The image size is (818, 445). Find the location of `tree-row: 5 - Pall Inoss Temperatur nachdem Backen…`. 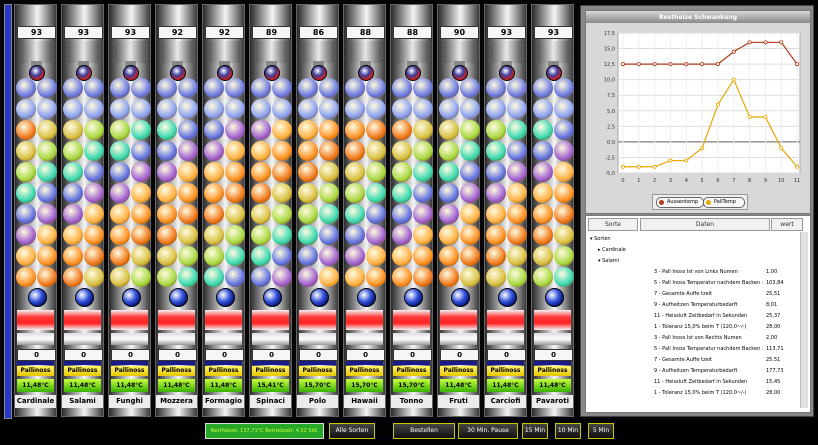

tree-row: 5 - Pall Inoss Temperatur nachdem Backen… is located at coordinates (698, 283).